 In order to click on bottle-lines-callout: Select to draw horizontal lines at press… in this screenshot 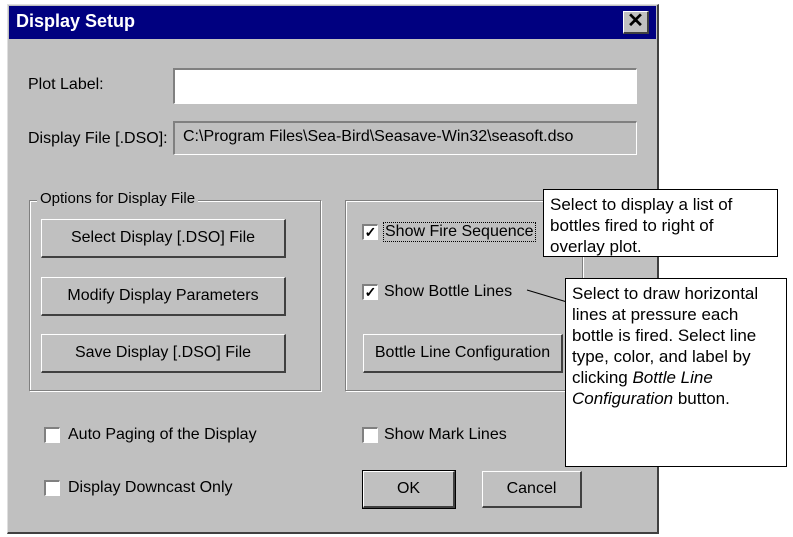, I will do `click(676, 372)`.